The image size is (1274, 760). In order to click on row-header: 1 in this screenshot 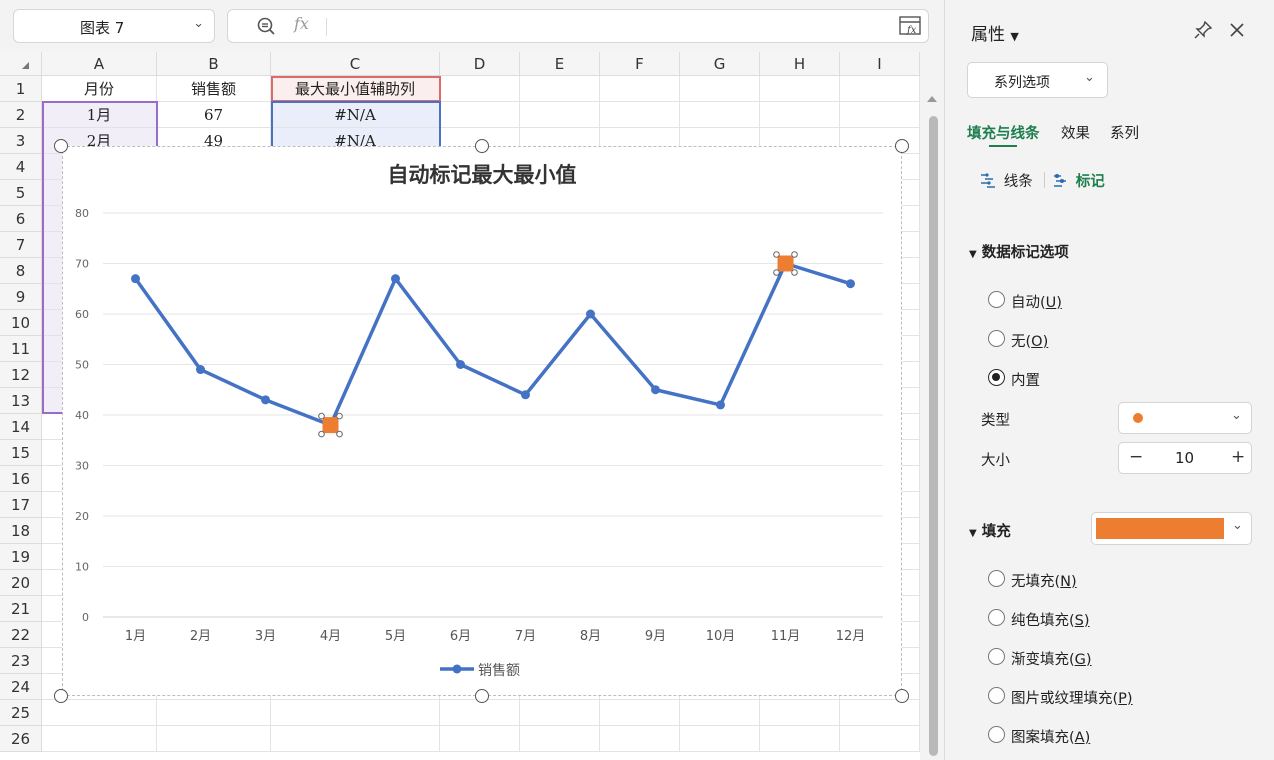, I will do `click(21, 89)`.